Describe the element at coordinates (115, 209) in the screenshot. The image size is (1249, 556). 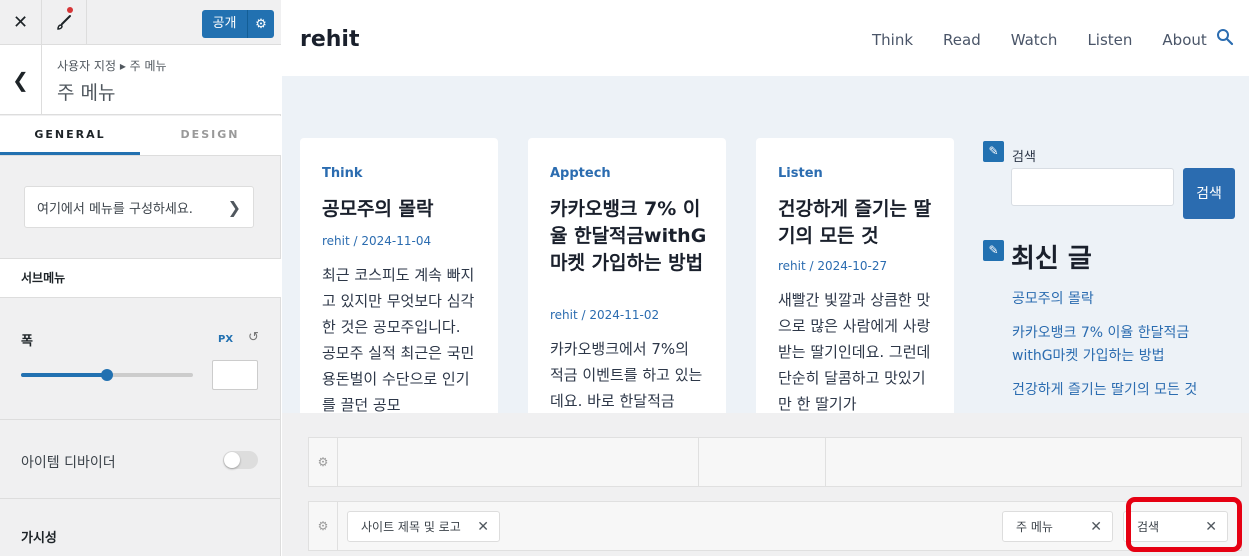
I see `configure-menu-label: 여기에서 메뉴를 구성하세요.` at that location.